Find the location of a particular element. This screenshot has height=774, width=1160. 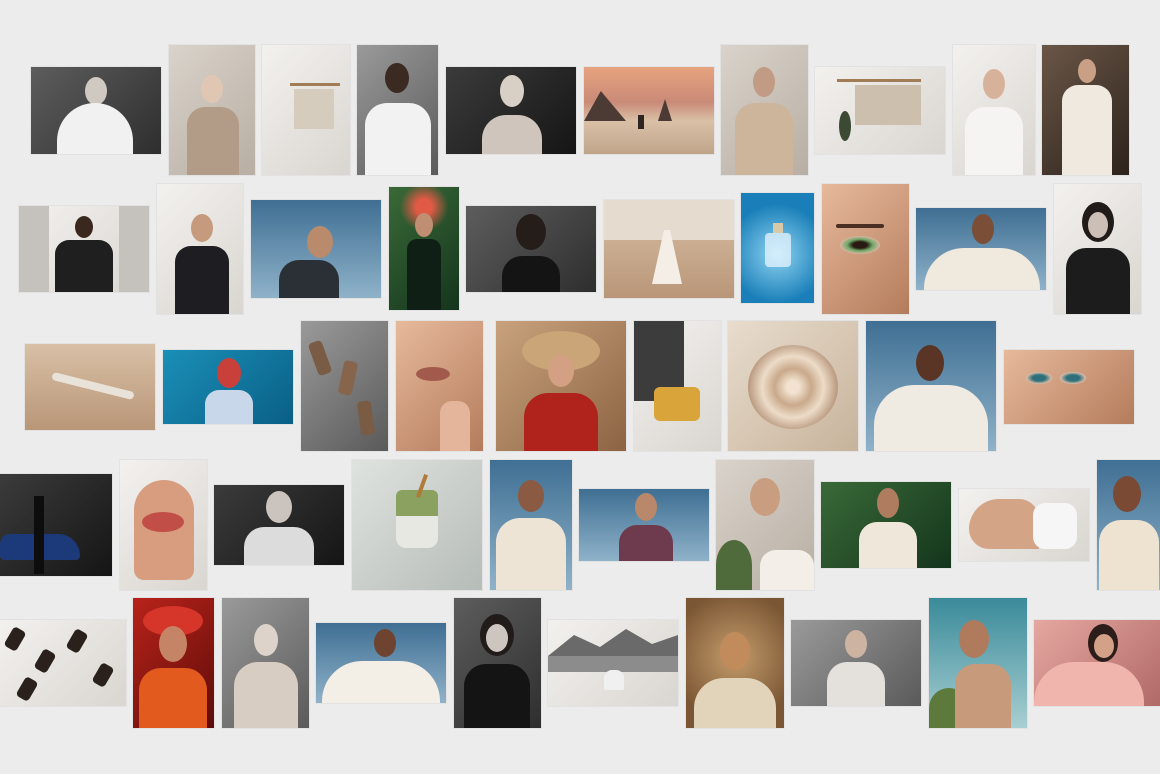

portrait-white-shirt-bw-icon is located at coordinates (397, 78).